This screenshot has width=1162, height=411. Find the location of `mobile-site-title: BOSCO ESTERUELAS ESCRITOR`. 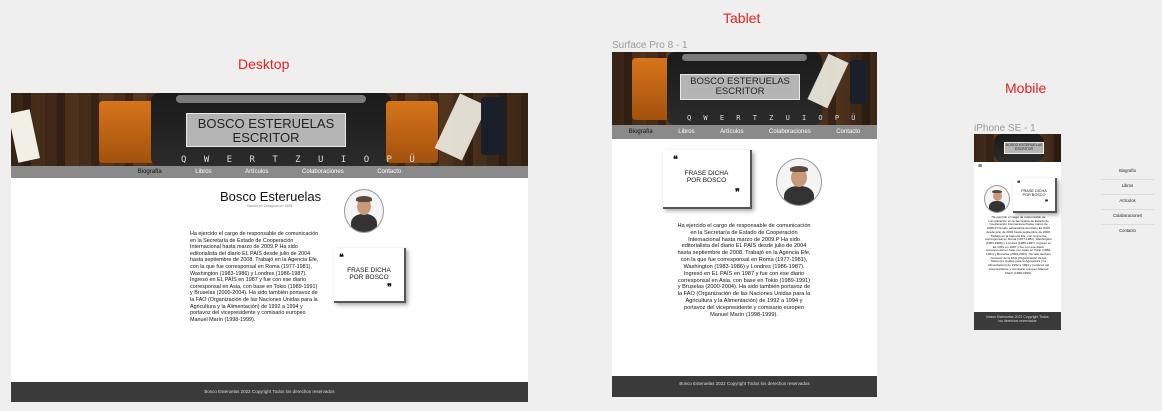

mobile-site-title: BOSCO ESTERUELAS ESCRITOR is located at coordinates (1024, 148).